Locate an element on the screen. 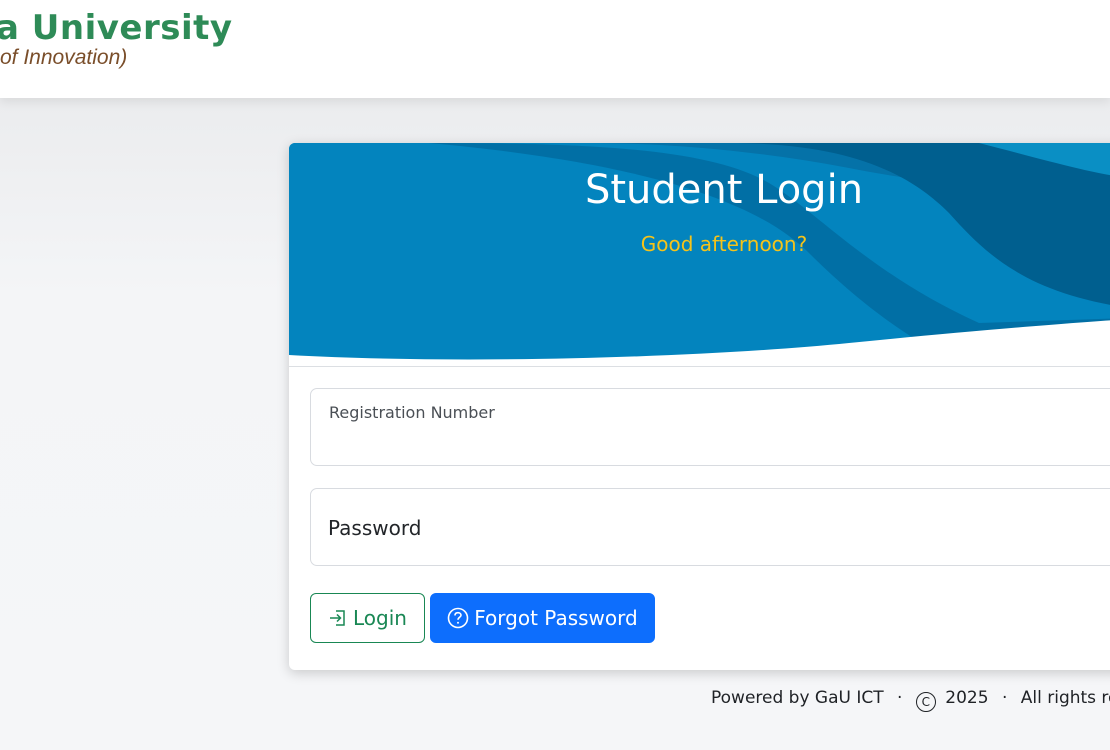 Image resolution: width=1110 pixels, height=750 pixels. password-field: Password is located at coordinates (710, 527).